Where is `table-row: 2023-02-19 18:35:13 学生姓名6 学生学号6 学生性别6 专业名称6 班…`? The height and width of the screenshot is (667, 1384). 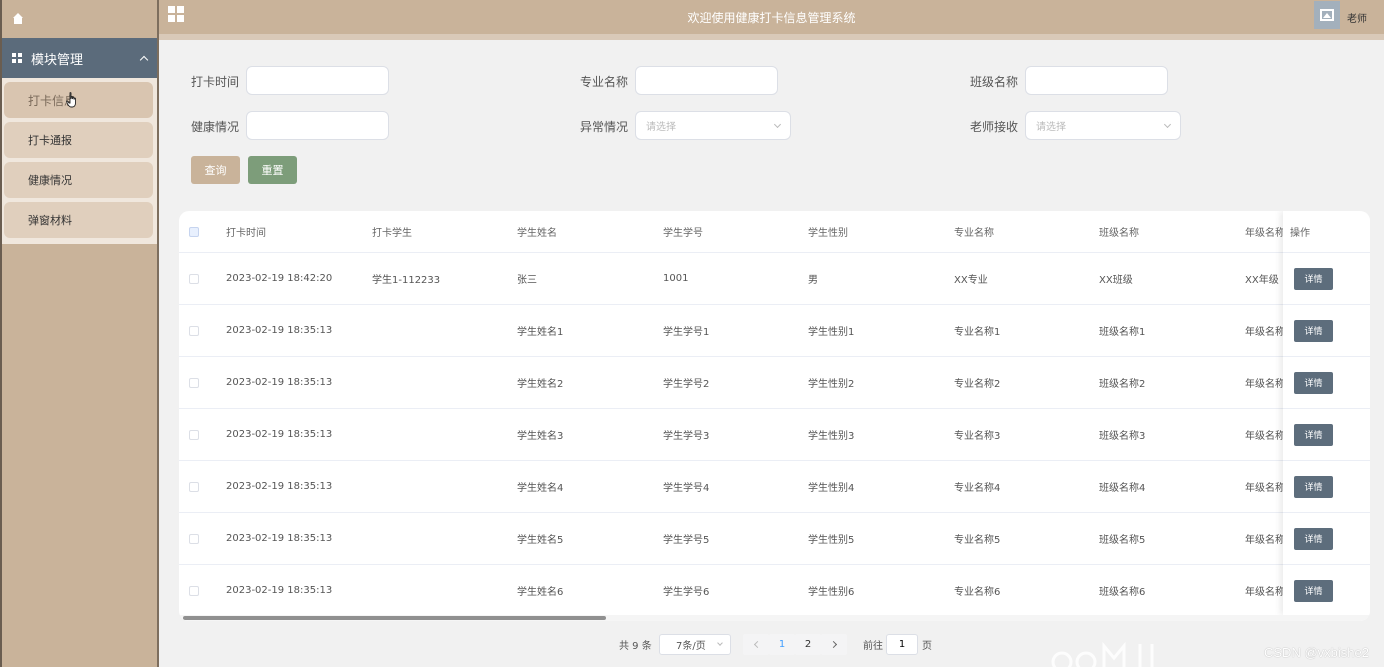 table-row: 2023-02-19 18:35:13 学生姓名6 学生学号6 学生性别6 专业名称6 班… is located at coordinates (774, 591).